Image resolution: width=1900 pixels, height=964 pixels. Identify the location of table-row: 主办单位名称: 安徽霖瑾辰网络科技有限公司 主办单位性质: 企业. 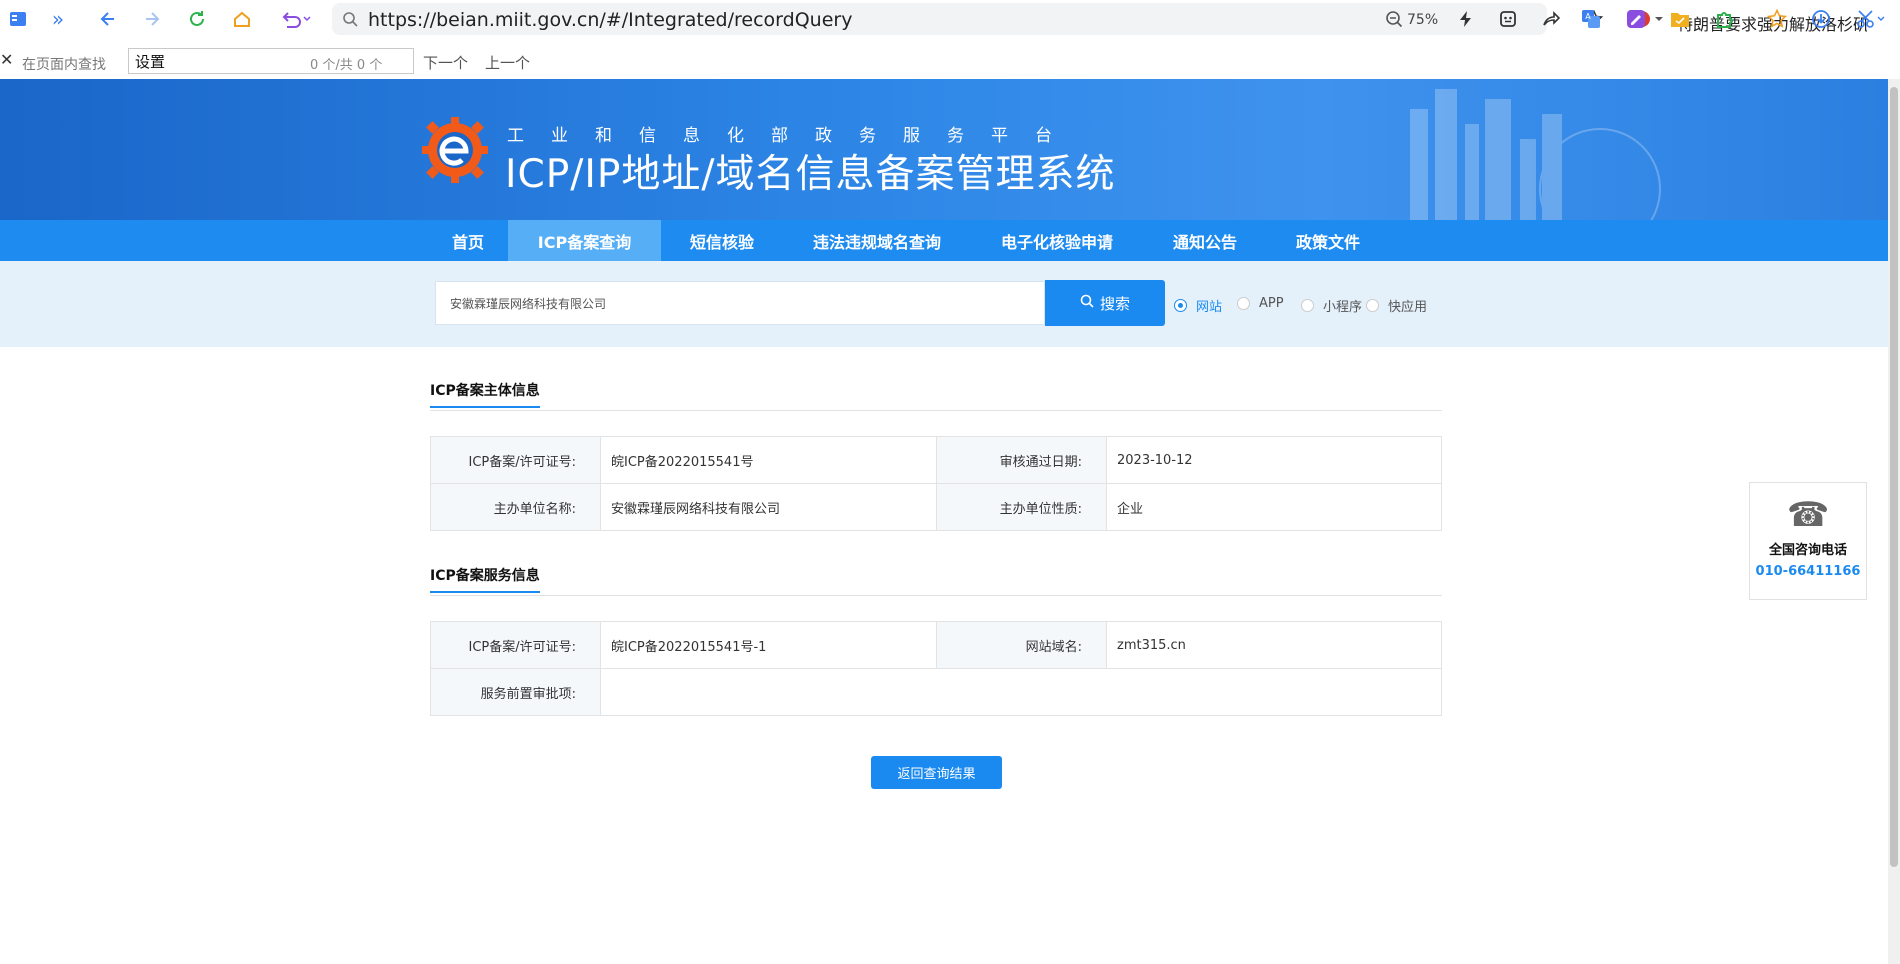
(936, 507).